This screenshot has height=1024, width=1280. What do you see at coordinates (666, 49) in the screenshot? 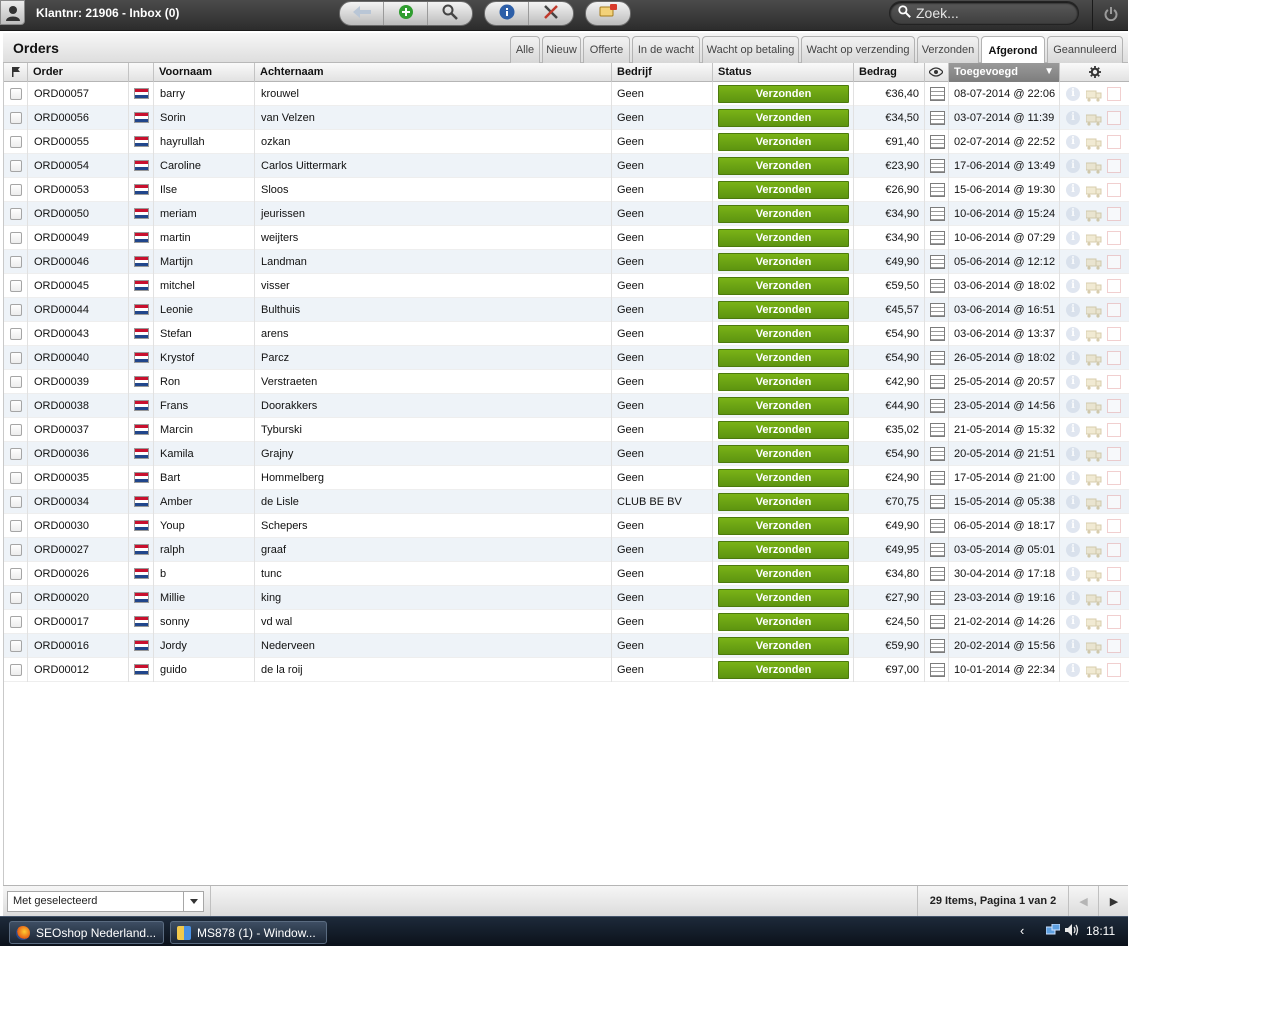
I see `tab-in-de-wacht: In de wacht` at bounding box center [666, 49].